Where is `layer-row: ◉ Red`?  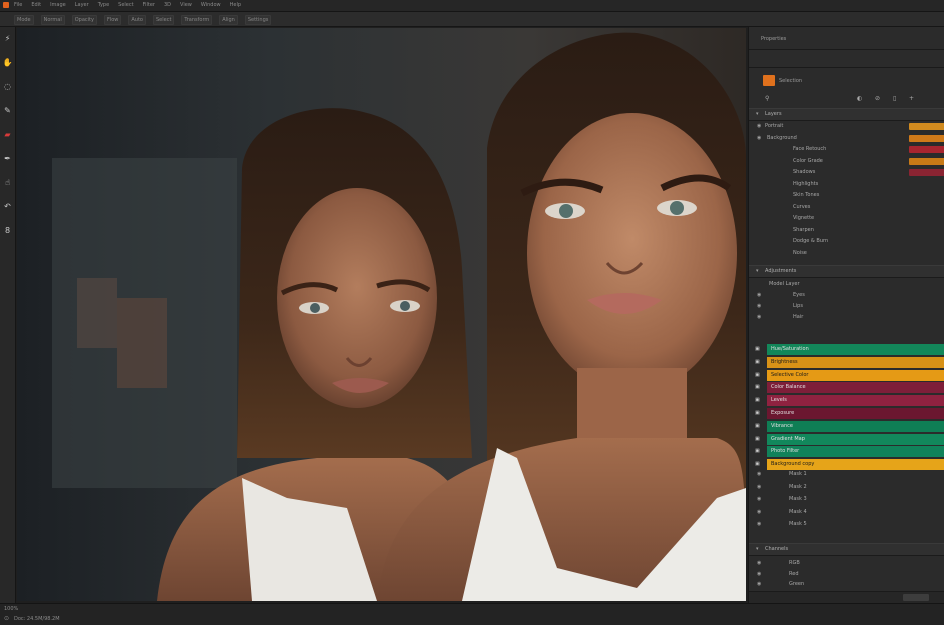
layer-row: ◉ Red is located at coordinates (846, 574).